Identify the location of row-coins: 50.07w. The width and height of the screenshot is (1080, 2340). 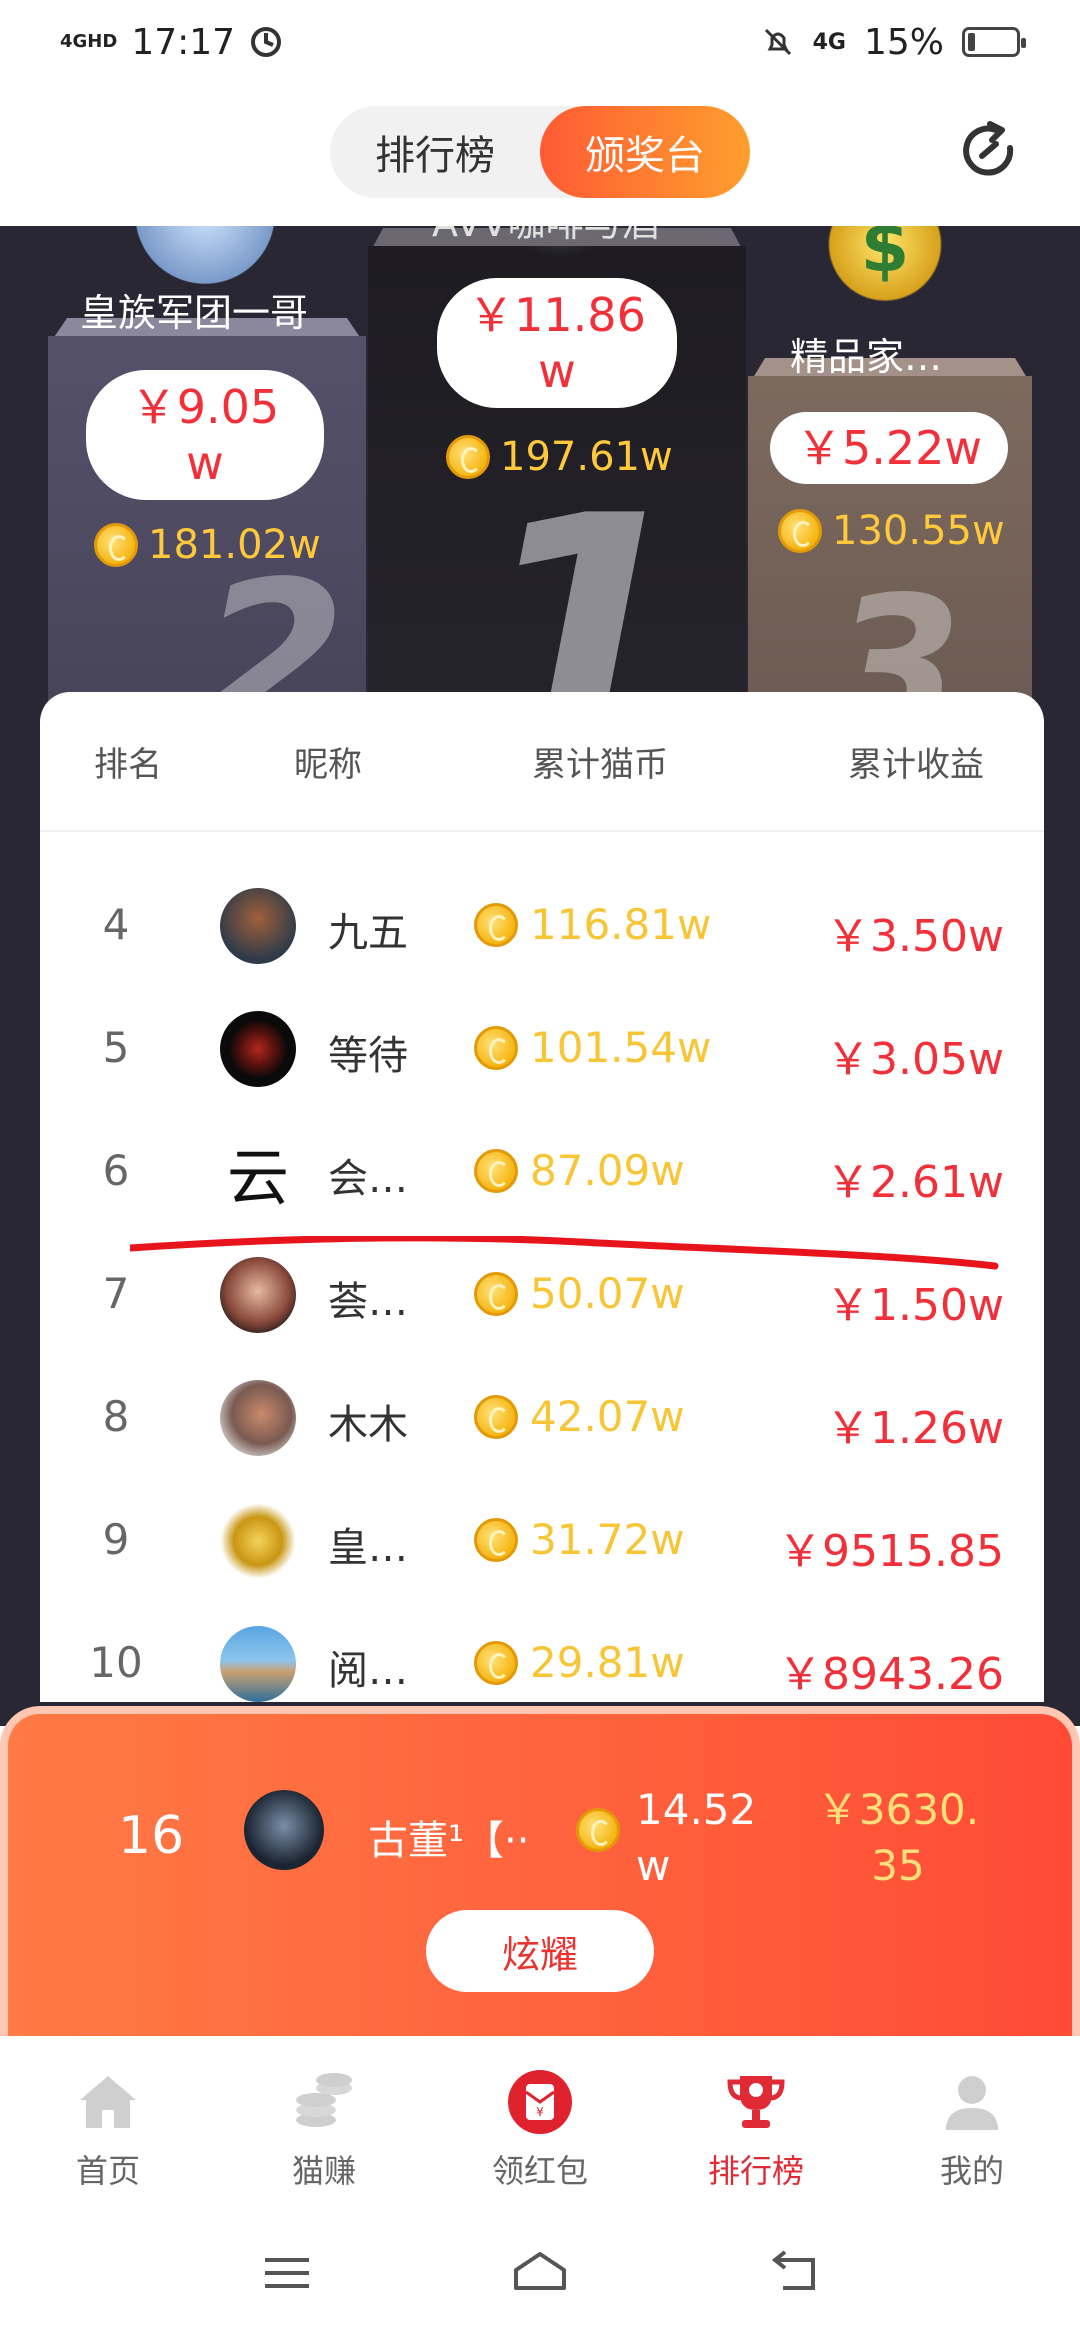
(579, 1293).